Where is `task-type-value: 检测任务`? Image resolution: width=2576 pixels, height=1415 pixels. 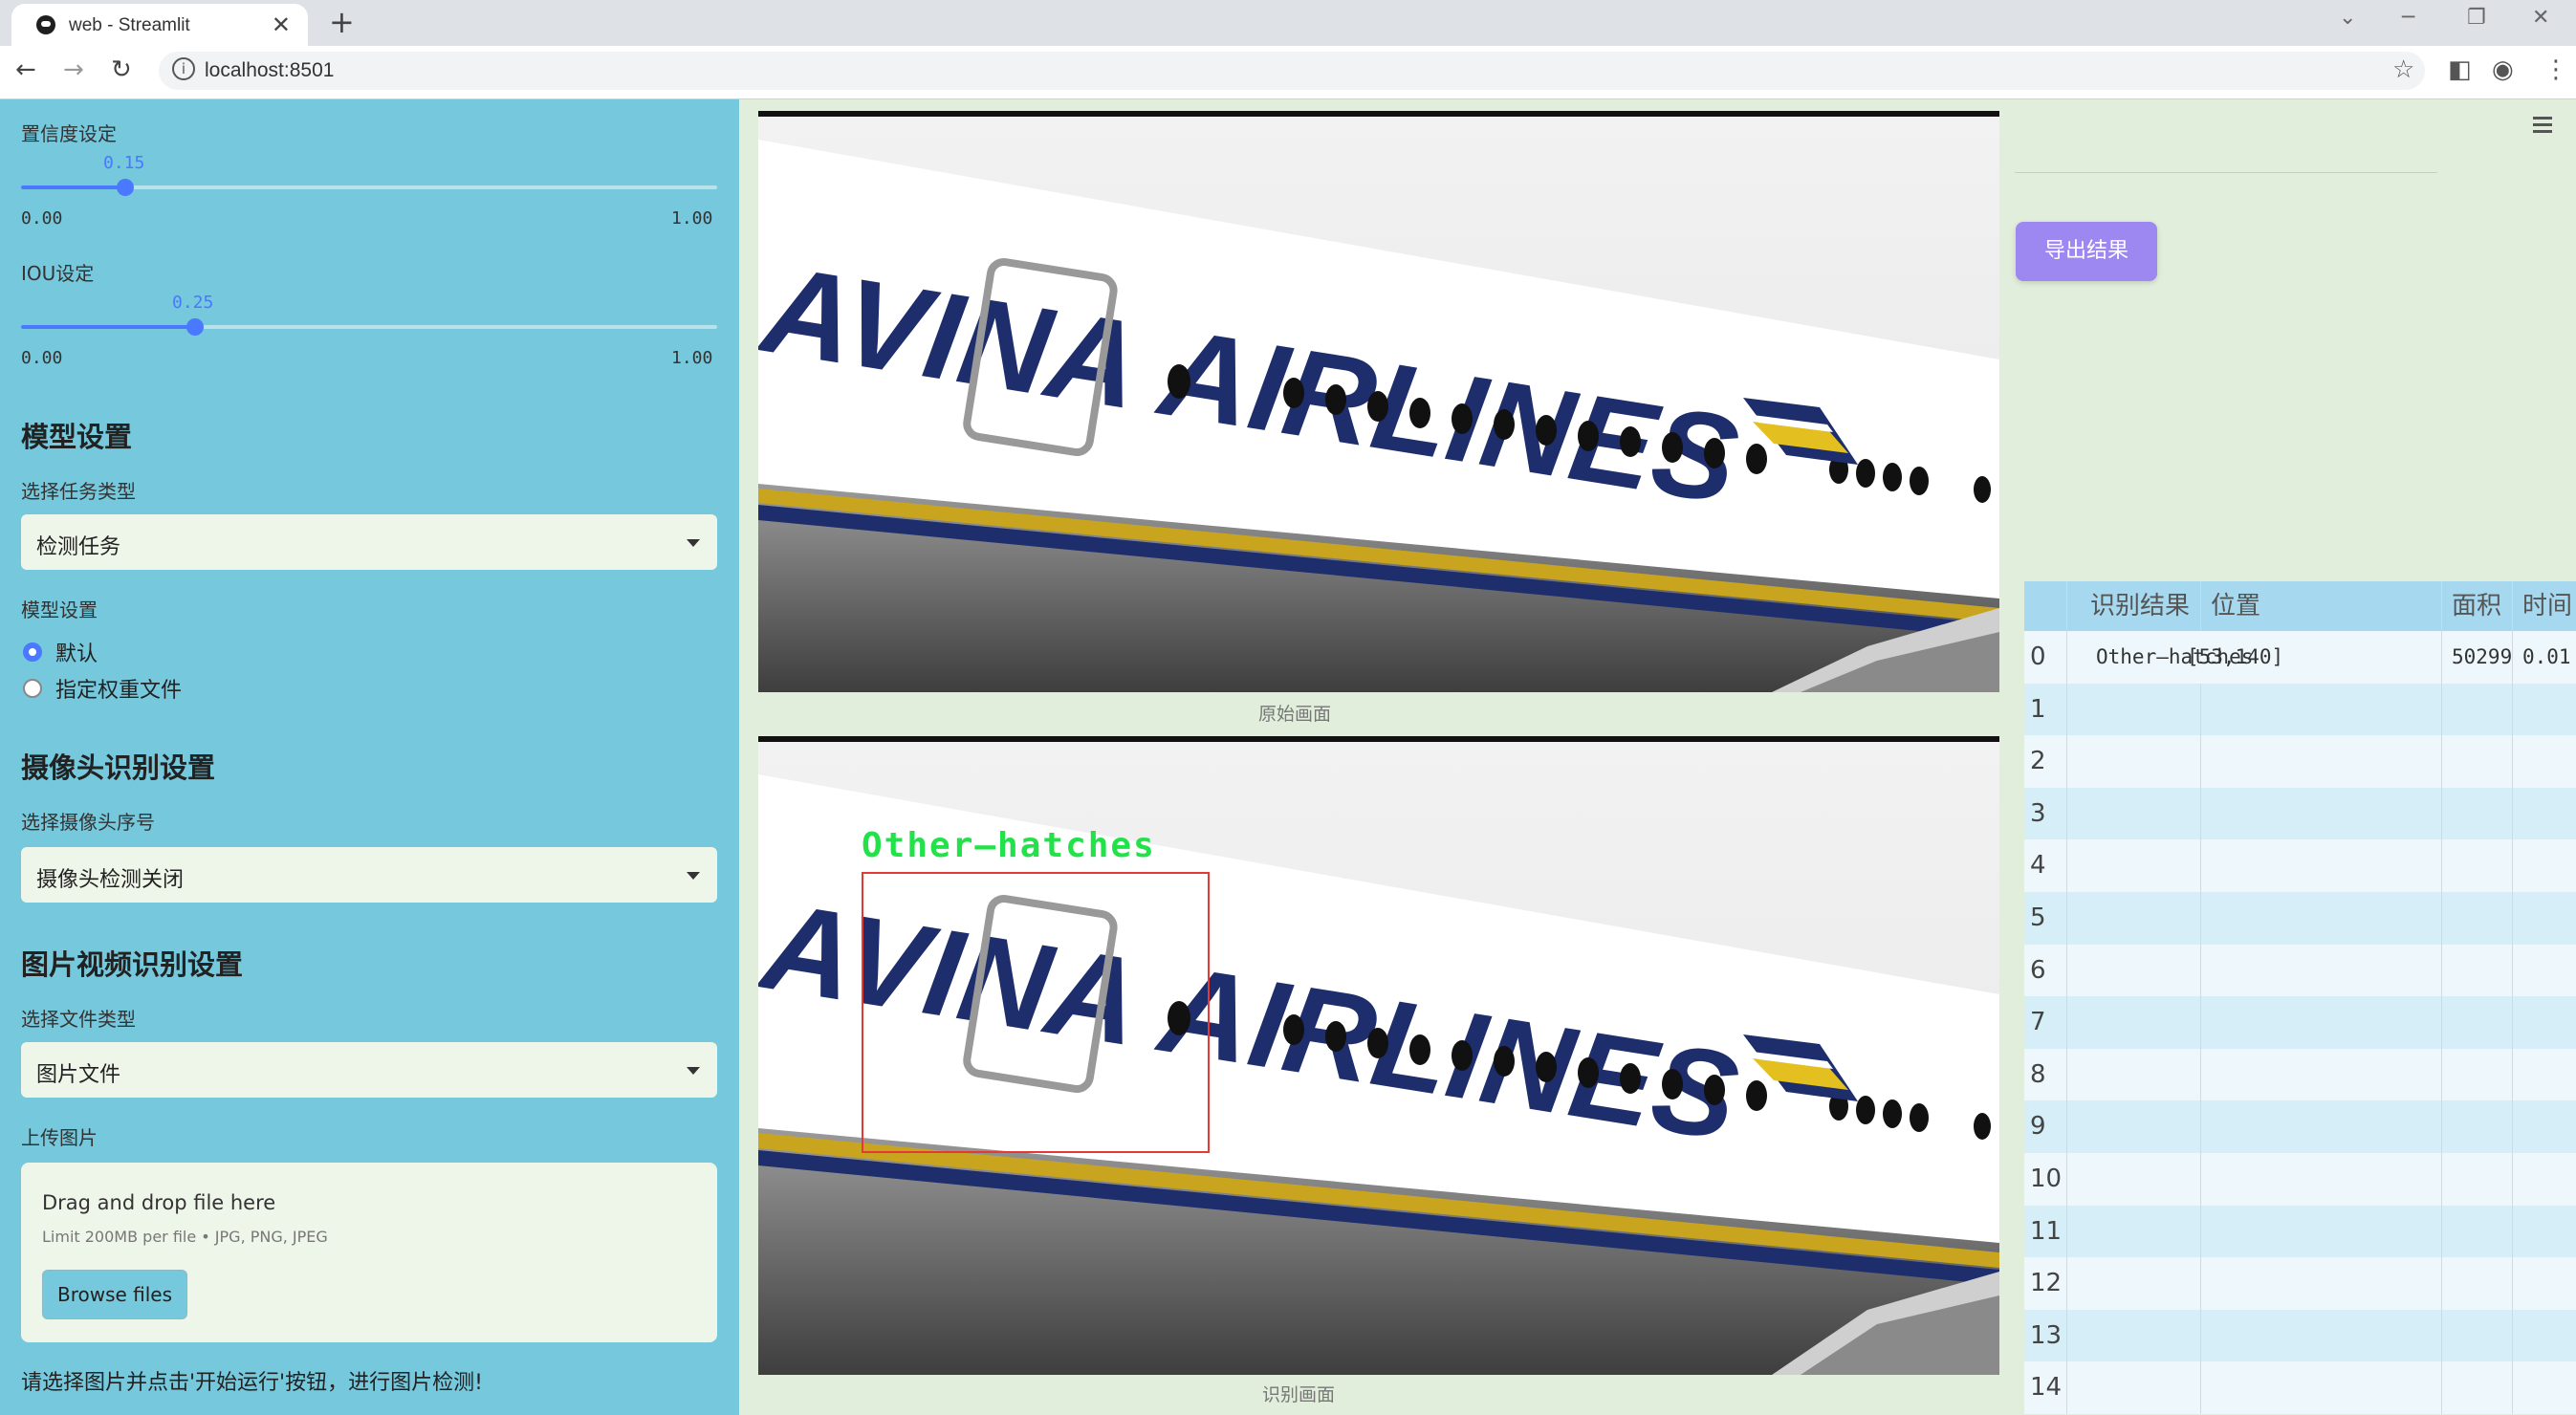
task-type-value: 检测任务 is located at coordinates (78, 547).